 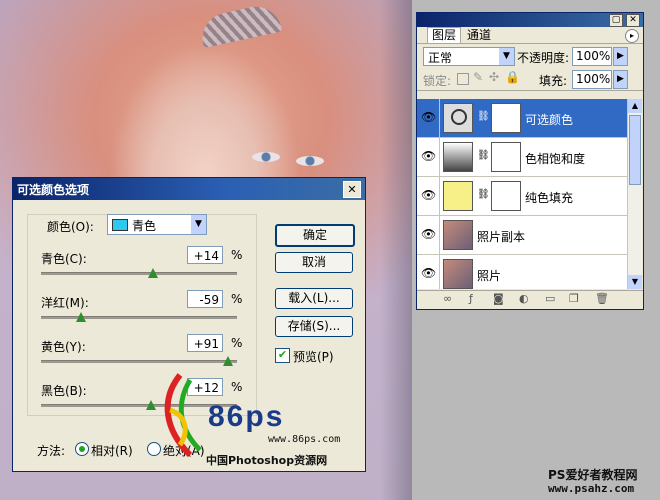 I want to click on layer-row-selective-color: 👁 ⛓ 可选颜色, so click(x=522, y=118).